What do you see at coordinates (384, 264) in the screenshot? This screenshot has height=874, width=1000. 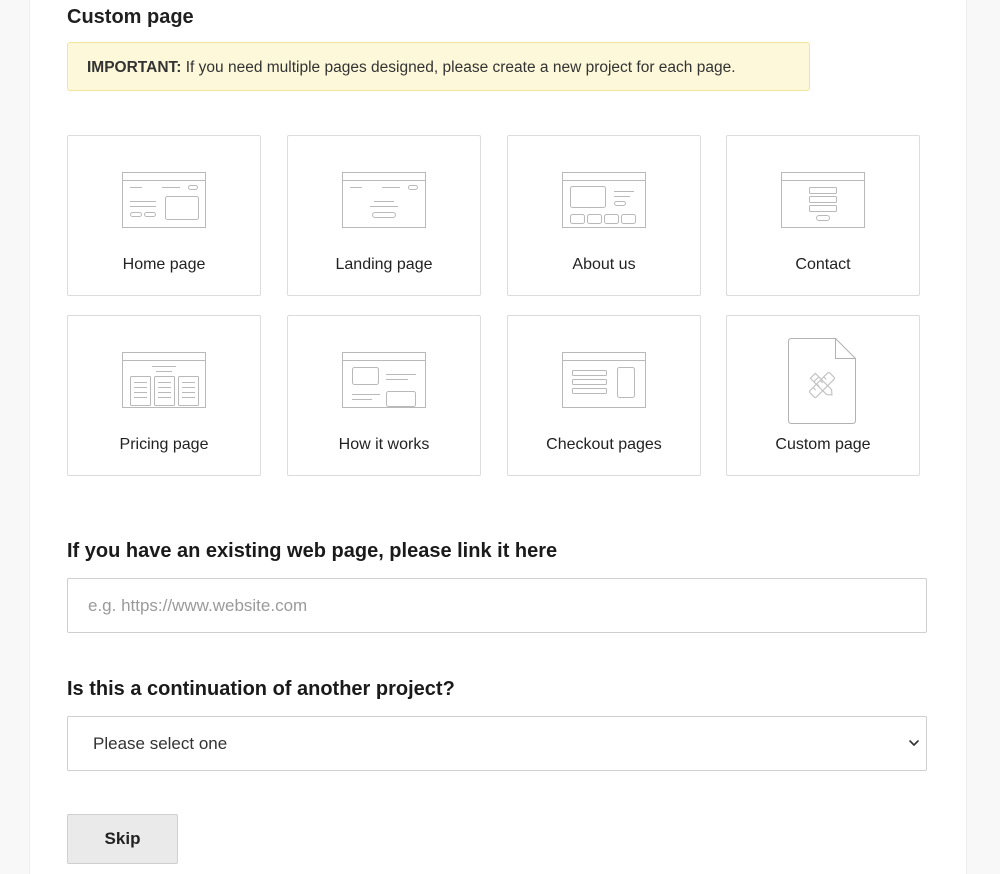 I see `page-type-label: Landing page` at bounding box center [384, 264].